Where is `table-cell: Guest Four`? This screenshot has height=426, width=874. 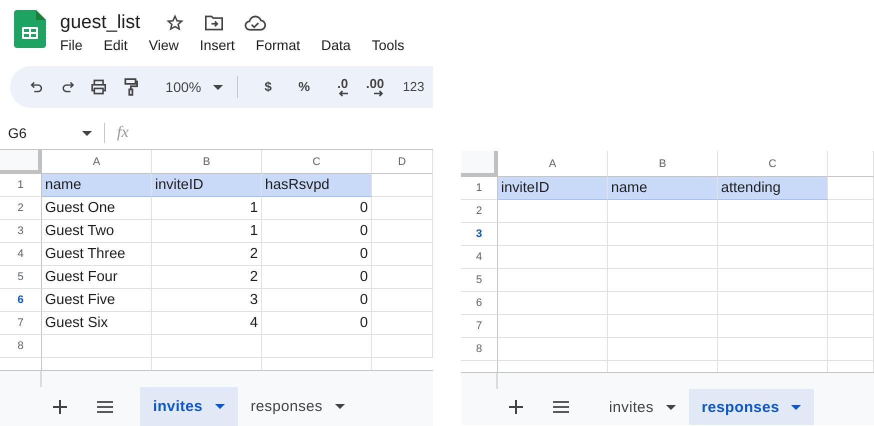
table-cell: Guest Four is located at coordinates (97, 277).